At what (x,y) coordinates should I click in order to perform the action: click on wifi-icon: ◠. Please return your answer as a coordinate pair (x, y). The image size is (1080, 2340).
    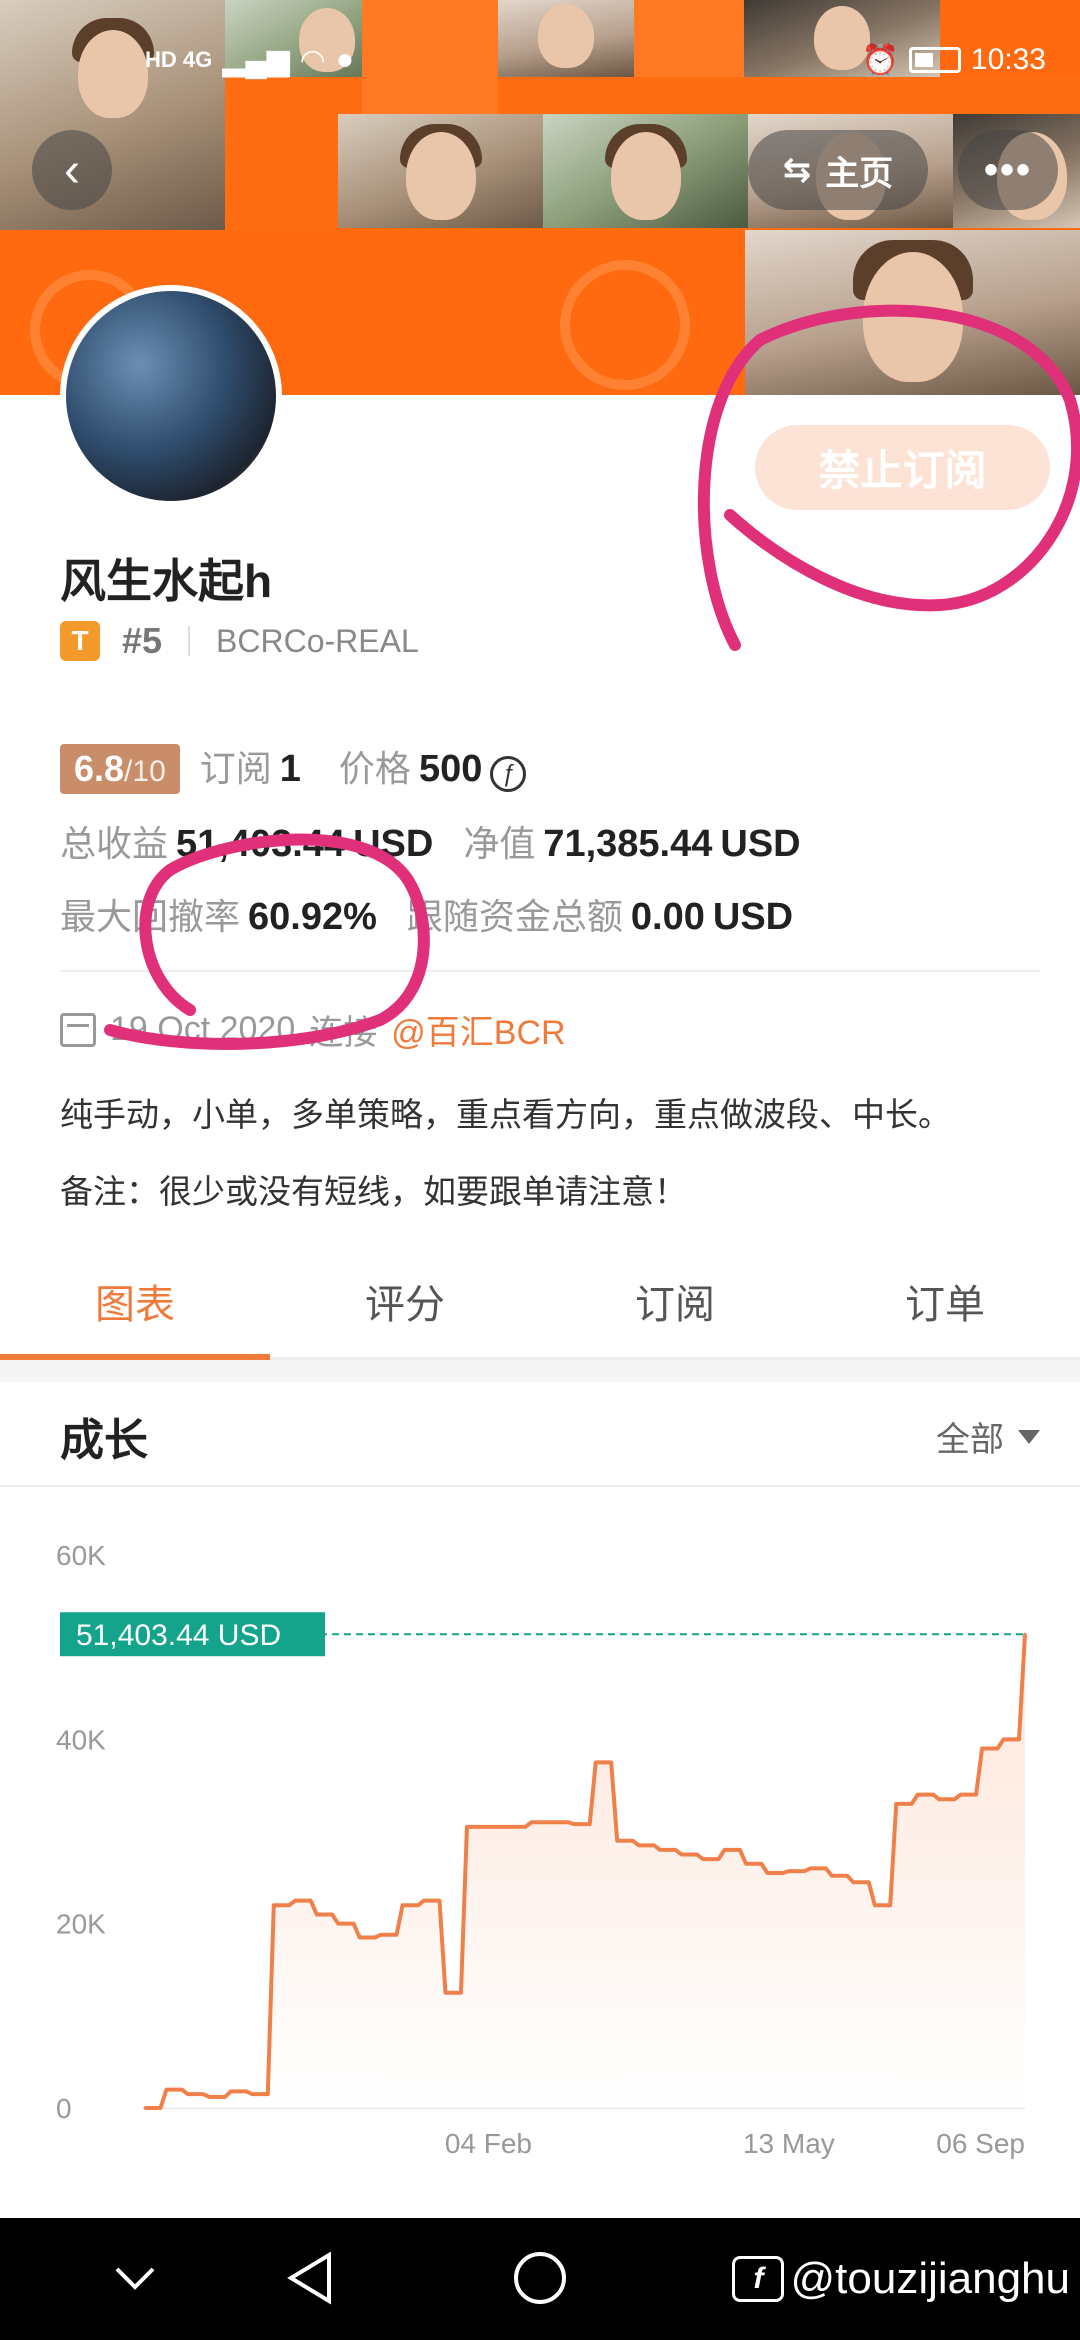
    Looking at the image, I should click on (312, 60).